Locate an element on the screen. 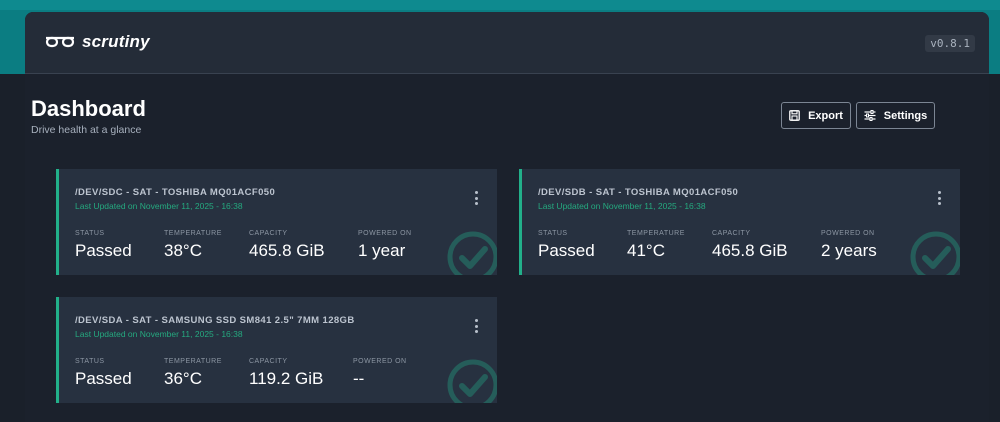 The height and width of the screenshot is (422, 1000). top-navbar: scrutiny v0.8.1 is located at coordinates (507, 43).